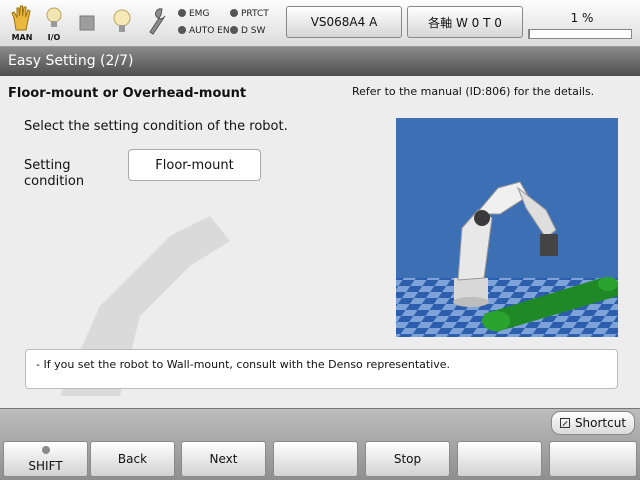 The image size is (640, 480). Describe the element at coordinates (530, 34) in the screenshot. I see `speed-progress-fill` at that location.